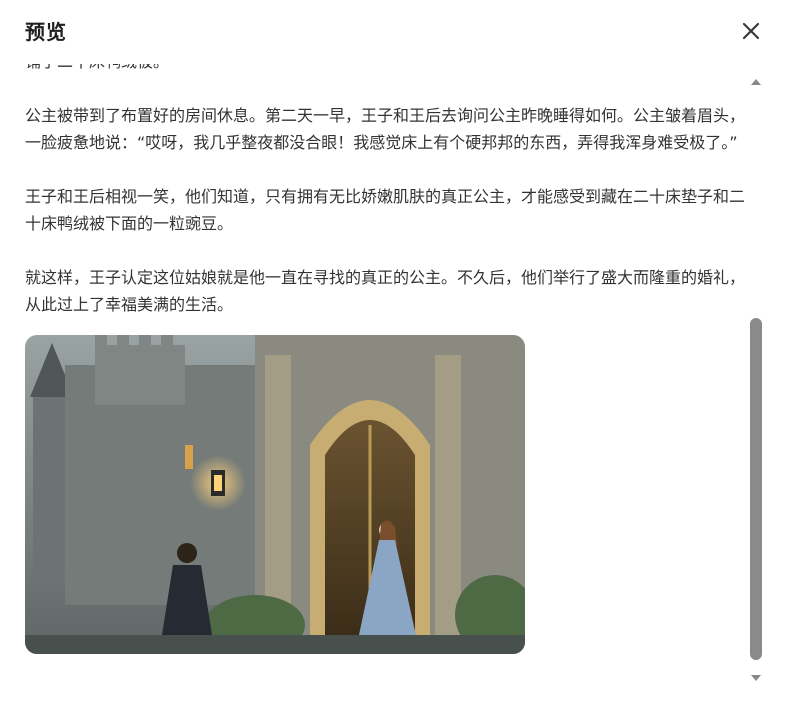 Image resolution: width=792 pixels, height=721 pixels. I want to click on triangle-up-icon, so click(756, 82).